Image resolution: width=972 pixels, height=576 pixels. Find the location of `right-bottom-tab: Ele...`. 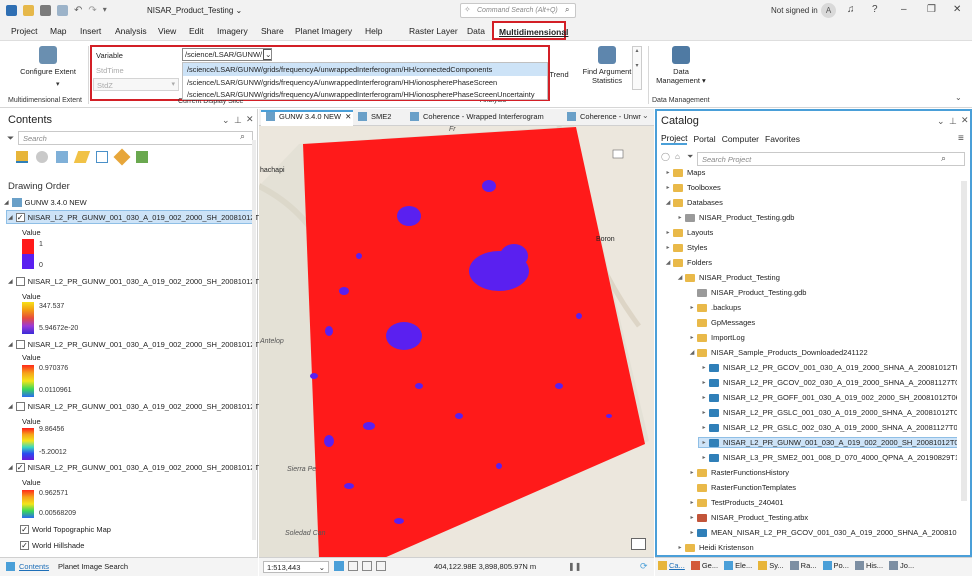

right-bottom-tab: Ele... is located at coordinates (738, 565).